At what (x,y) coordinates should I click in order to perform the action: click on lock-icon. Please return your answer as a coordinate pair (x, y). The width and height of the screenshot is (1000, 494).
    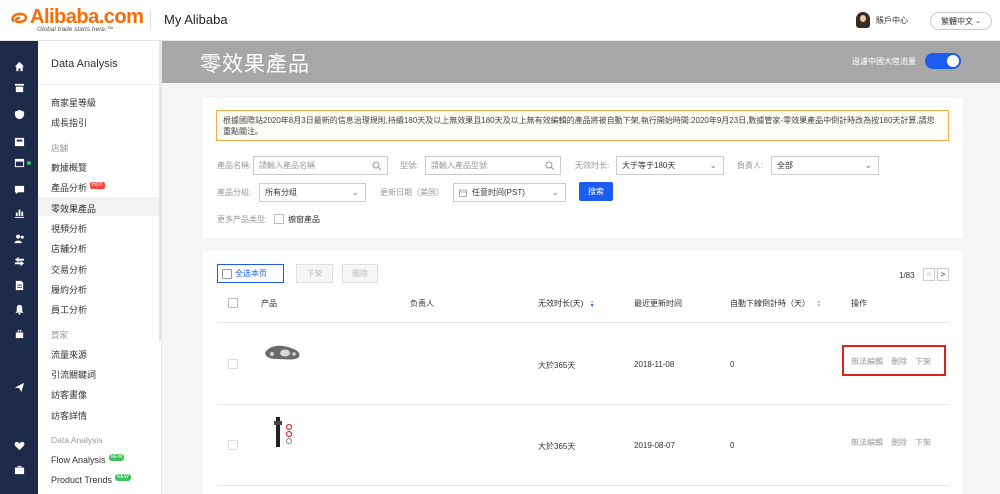
    Looking at the image, I should click on (19, 333).